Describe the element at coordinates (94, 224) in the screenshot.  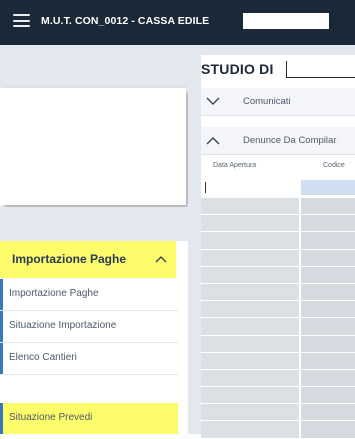
I see `sidebar-spacer` at that location.